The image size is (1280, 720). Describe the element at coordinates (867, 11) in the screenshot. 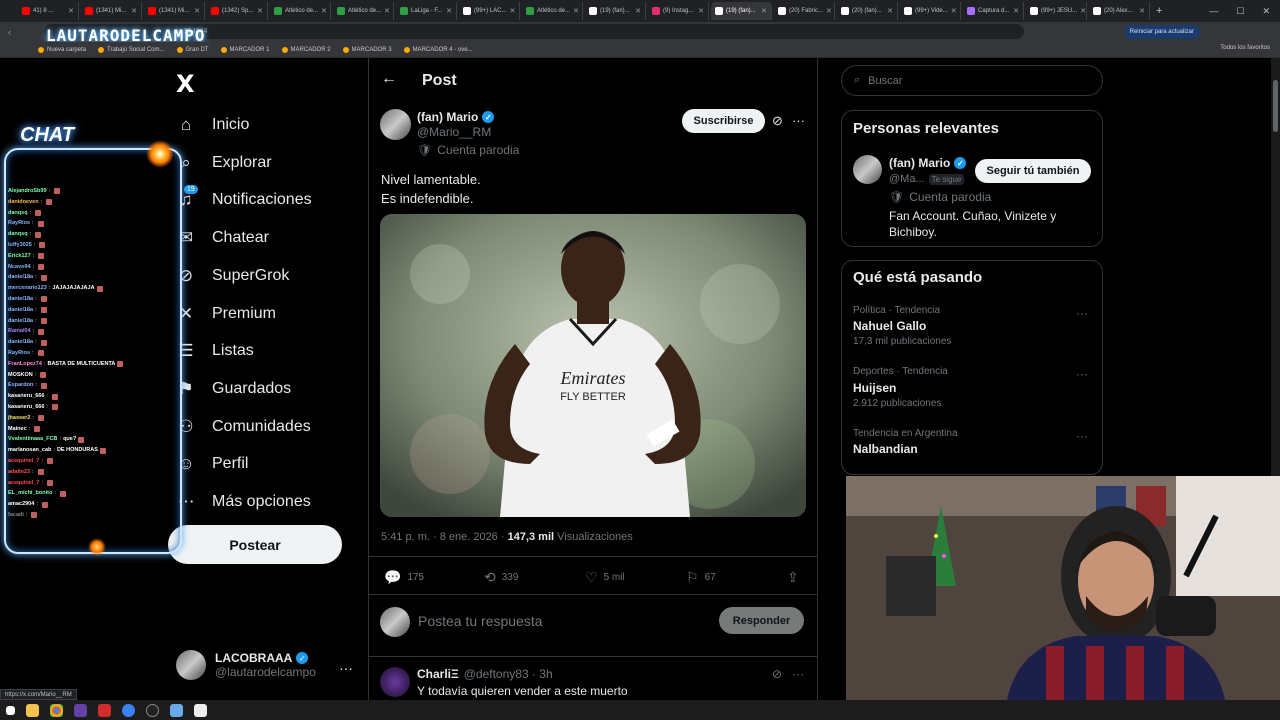

I see `browser-tab: (20) (fan)... ✕` at that location.